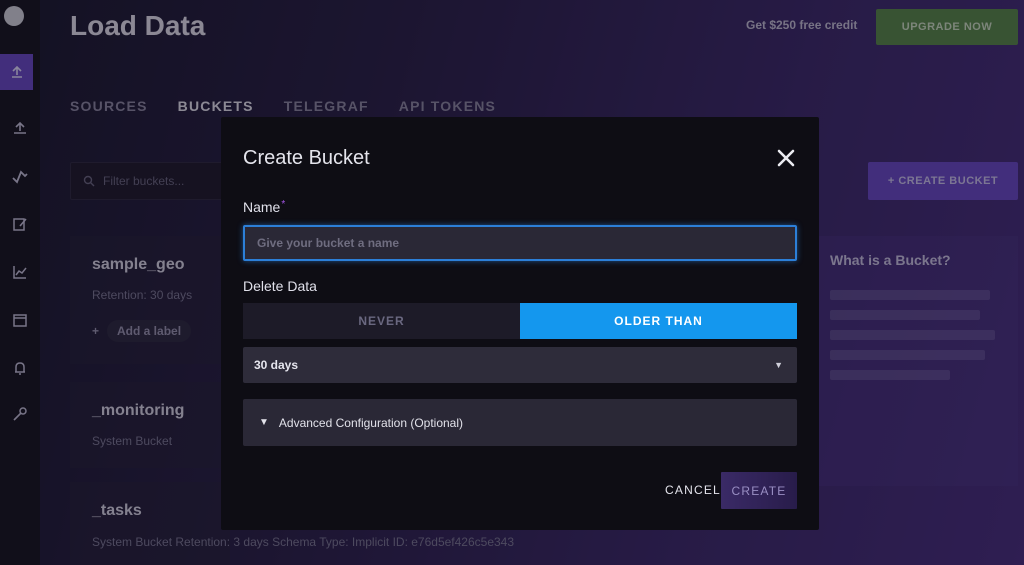 Image resolution: width=1024 pixels, height=565 pixels. I want to click on retention-selected-value: 30 days, so click(276, 365).